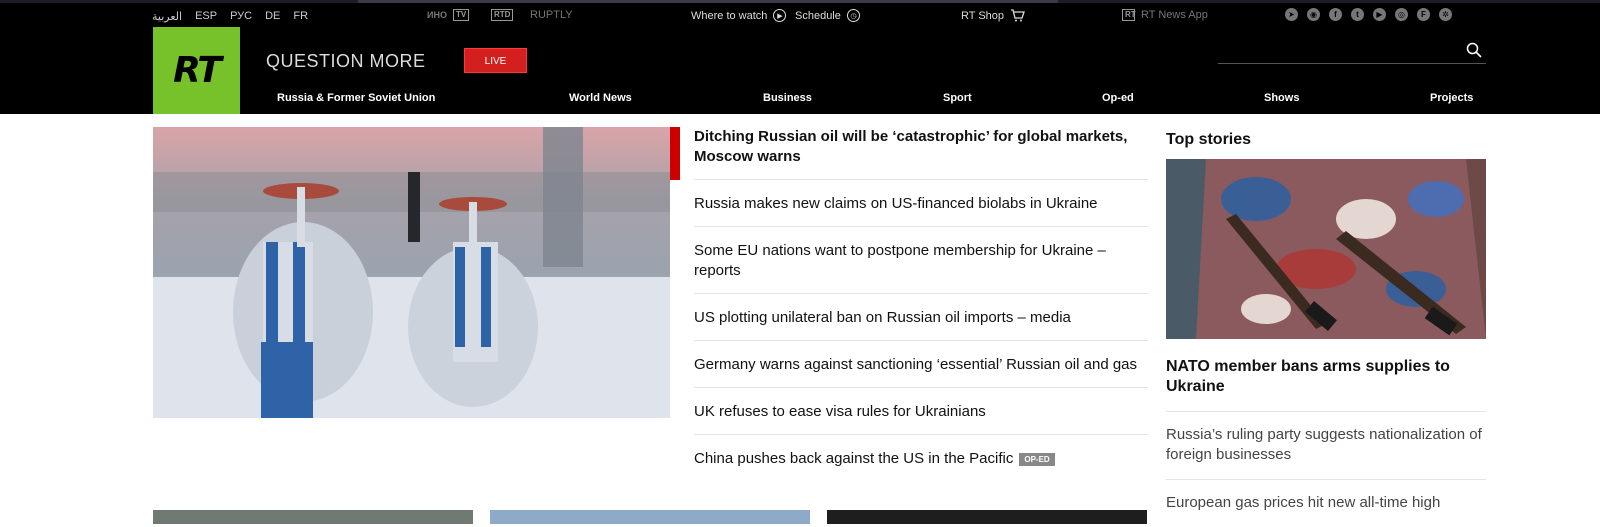  I want to click on live-button: LIVE, so click(495, 60).